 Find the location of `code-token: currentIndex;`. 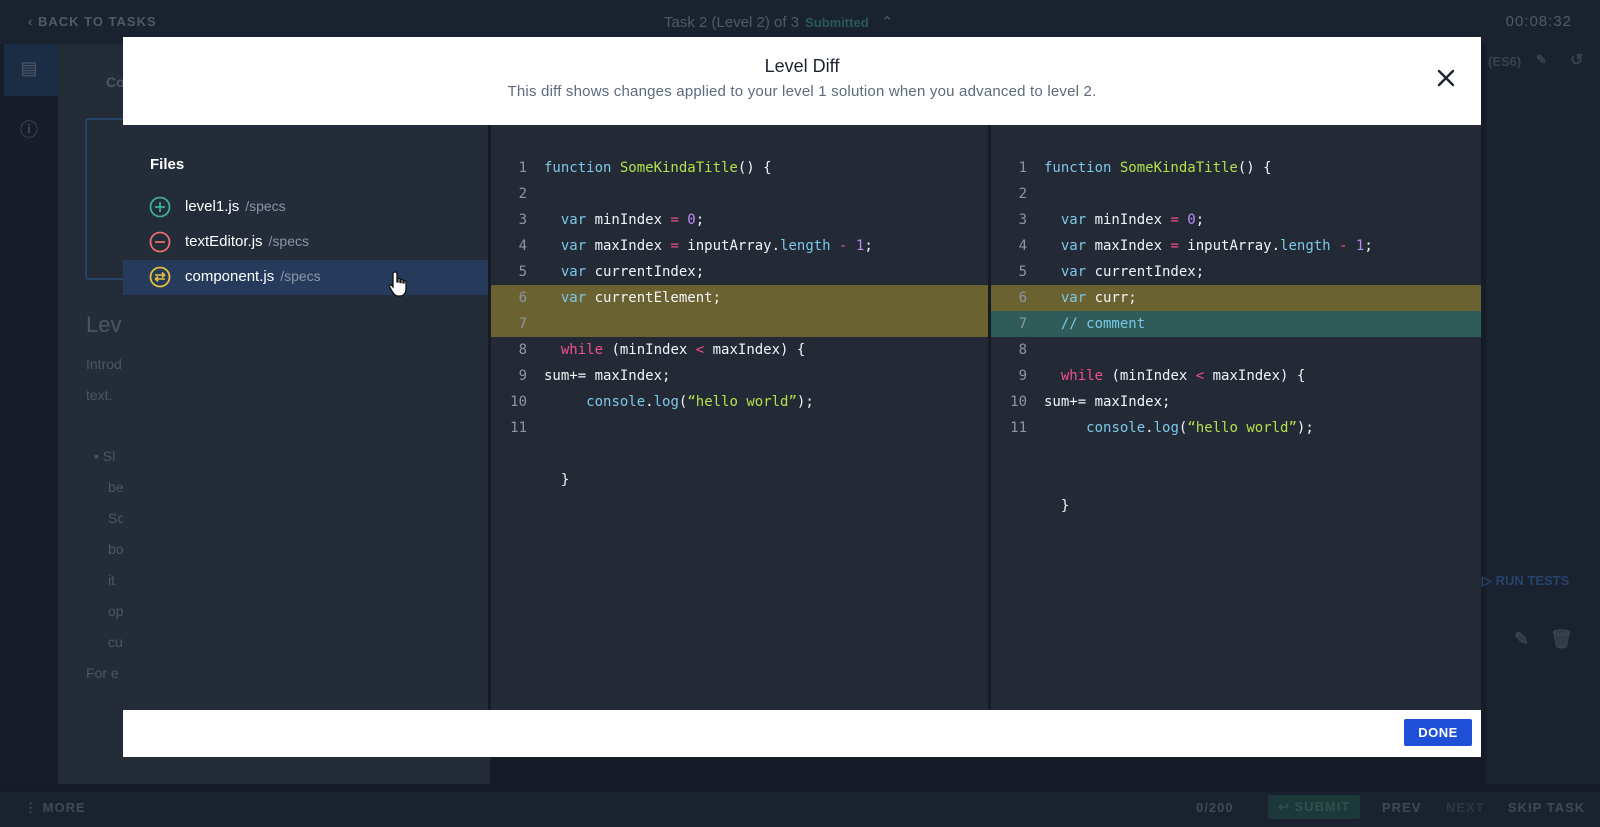

code-token: currentIndex; is located at coordinates (649, 272).